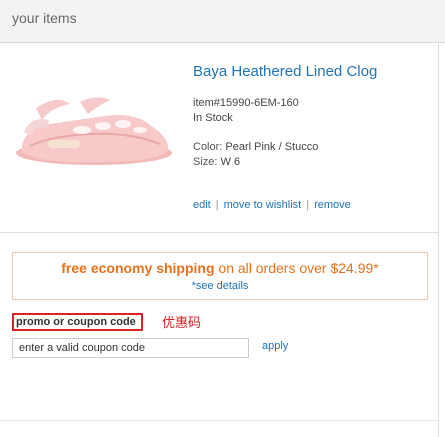 This screenshot has width=445, height=437. What do you see at coordinates (208, 147) in the screenshot?
I see `color-label: Color:` at bounding box center [208, 147].